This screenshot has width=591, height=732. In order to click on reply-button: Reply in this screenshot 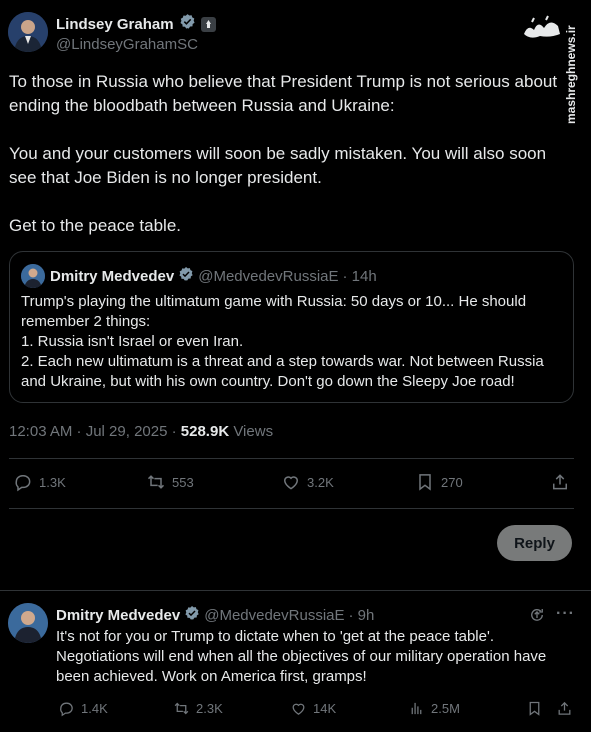, I will do `click(534, 543)`.